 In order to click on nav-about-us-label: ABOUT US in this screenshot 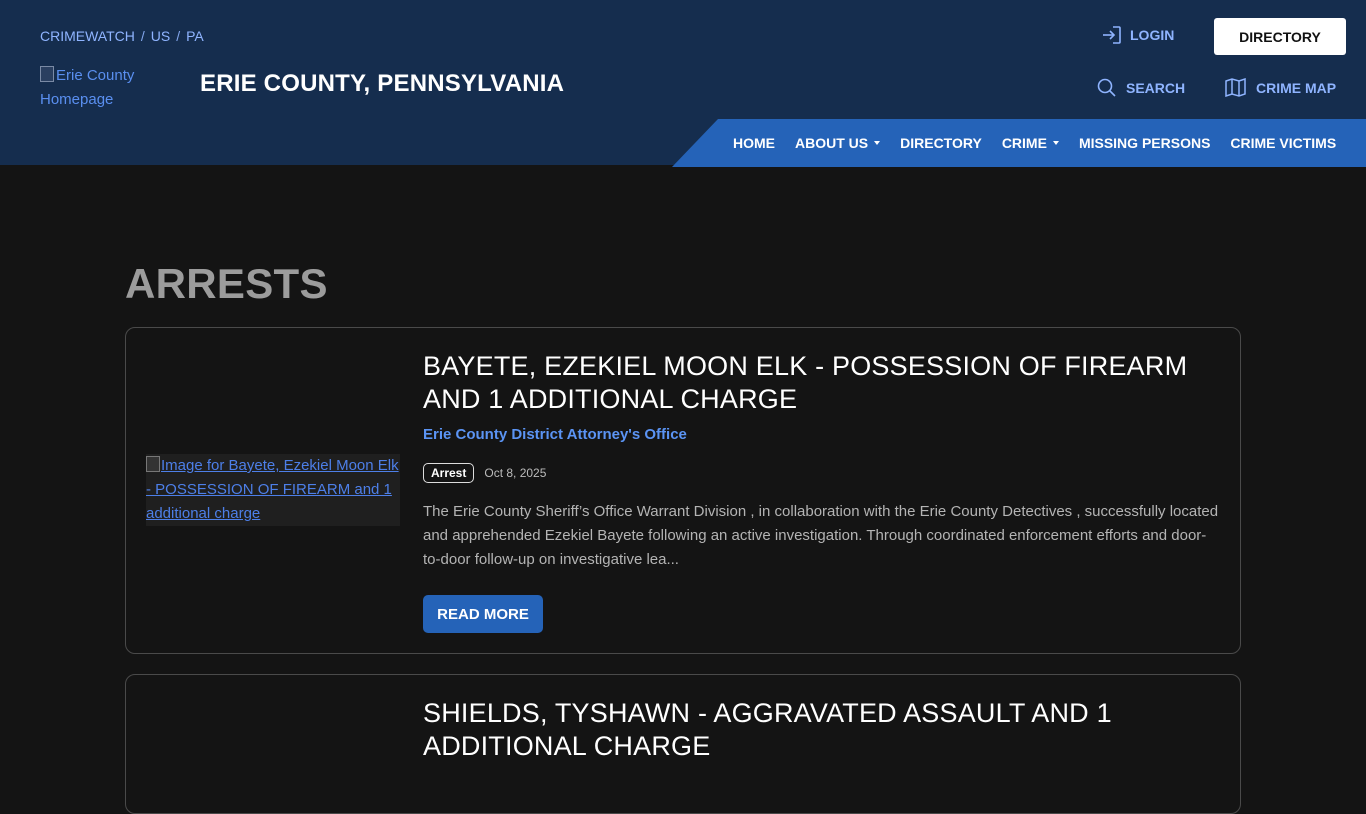, I will do `click(832, 143)`.